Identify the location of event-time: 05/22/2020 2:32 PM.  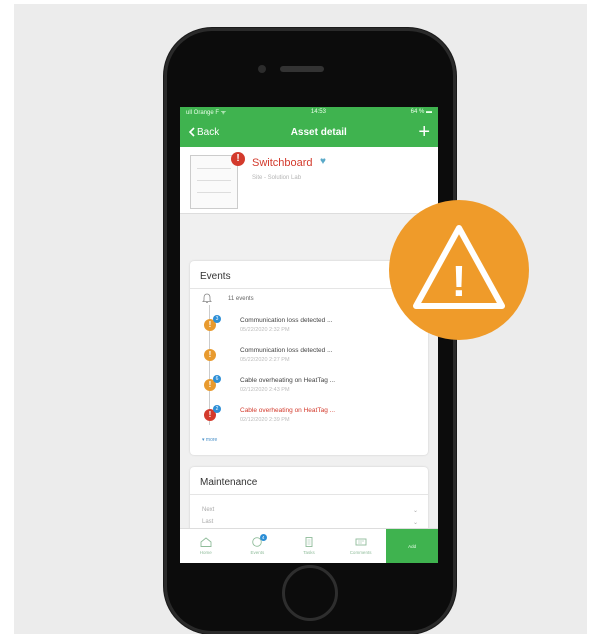
(265, 330).